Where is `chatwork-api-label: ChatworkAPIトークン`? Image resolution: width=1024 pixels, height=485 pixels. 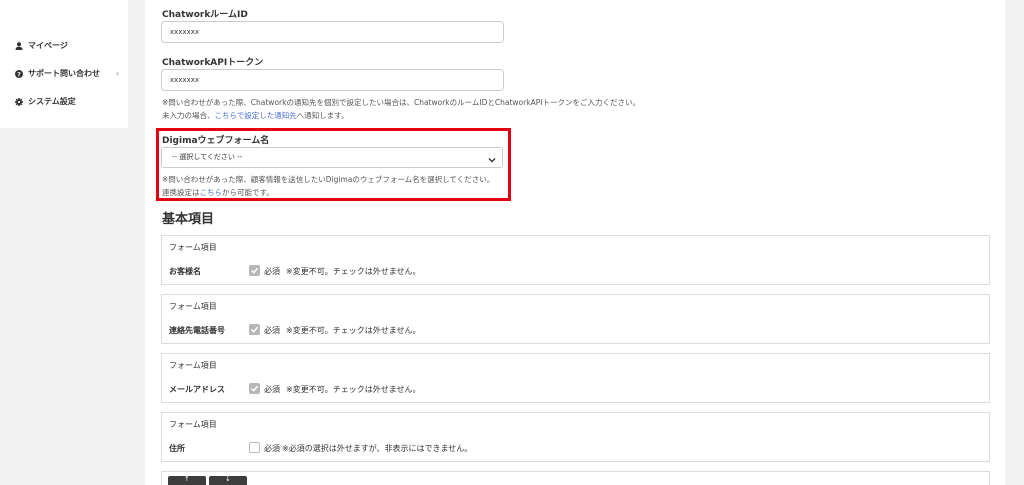 chatwork-api-label: ChatworkAPIトークン is located at coordinates (213, 63).